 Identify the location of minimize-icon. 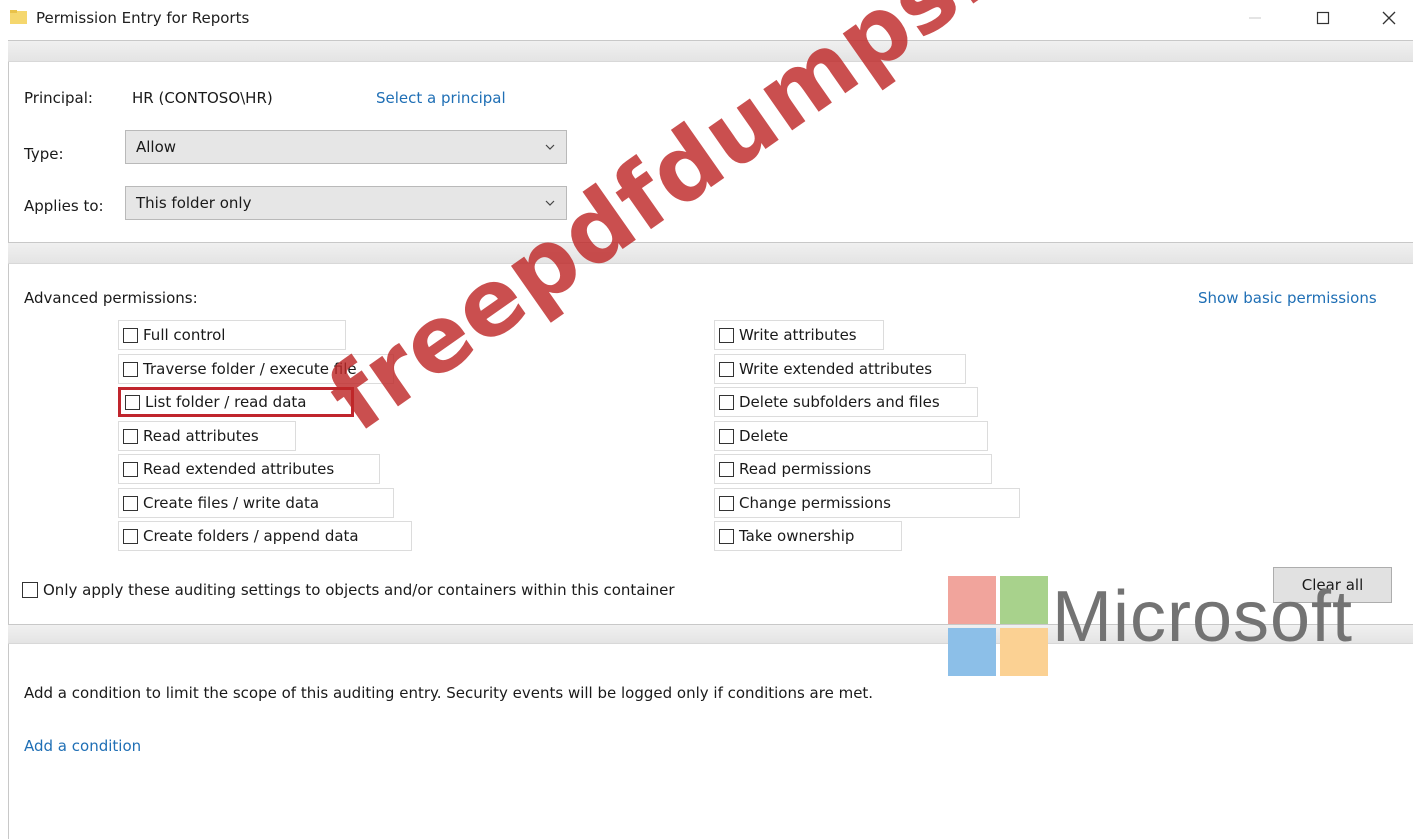
(1255, 18).